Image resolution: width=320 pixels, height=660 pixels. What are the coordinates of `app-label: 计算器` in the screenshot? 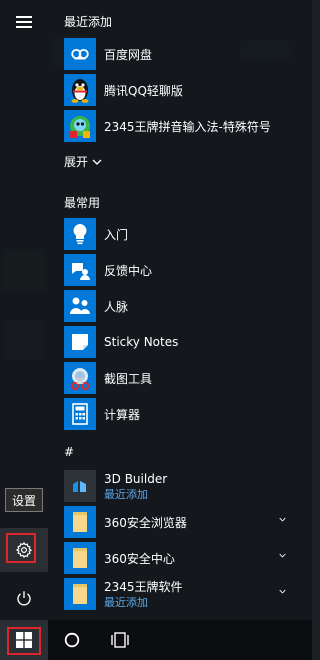 It's located at (122, 414).